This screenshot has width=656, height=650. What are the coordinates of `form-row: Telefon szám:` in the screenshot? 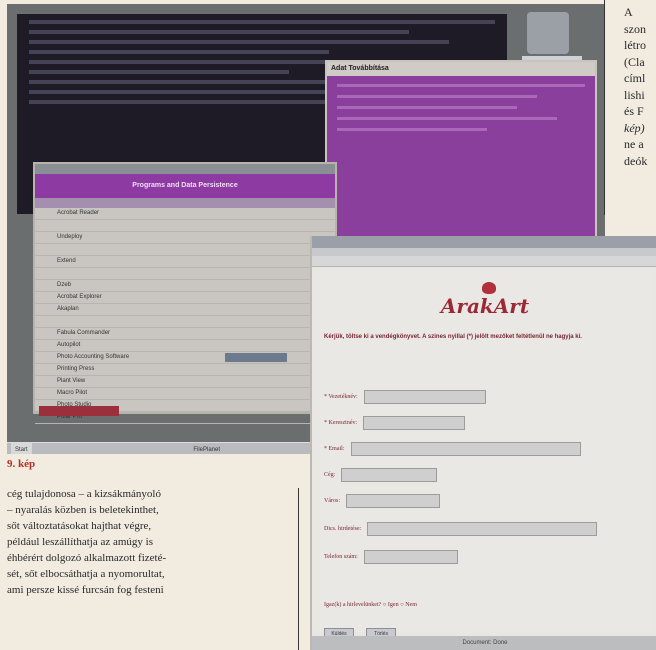 It's located at (391, 557).